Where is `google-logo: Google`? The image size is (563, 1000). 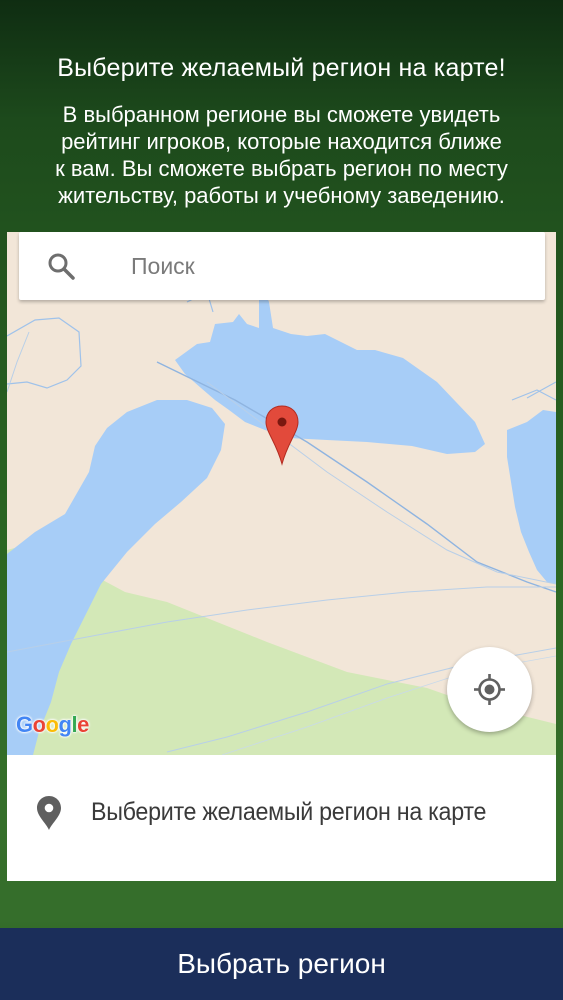
google-logo: Google is located at coordinates (52, 725).